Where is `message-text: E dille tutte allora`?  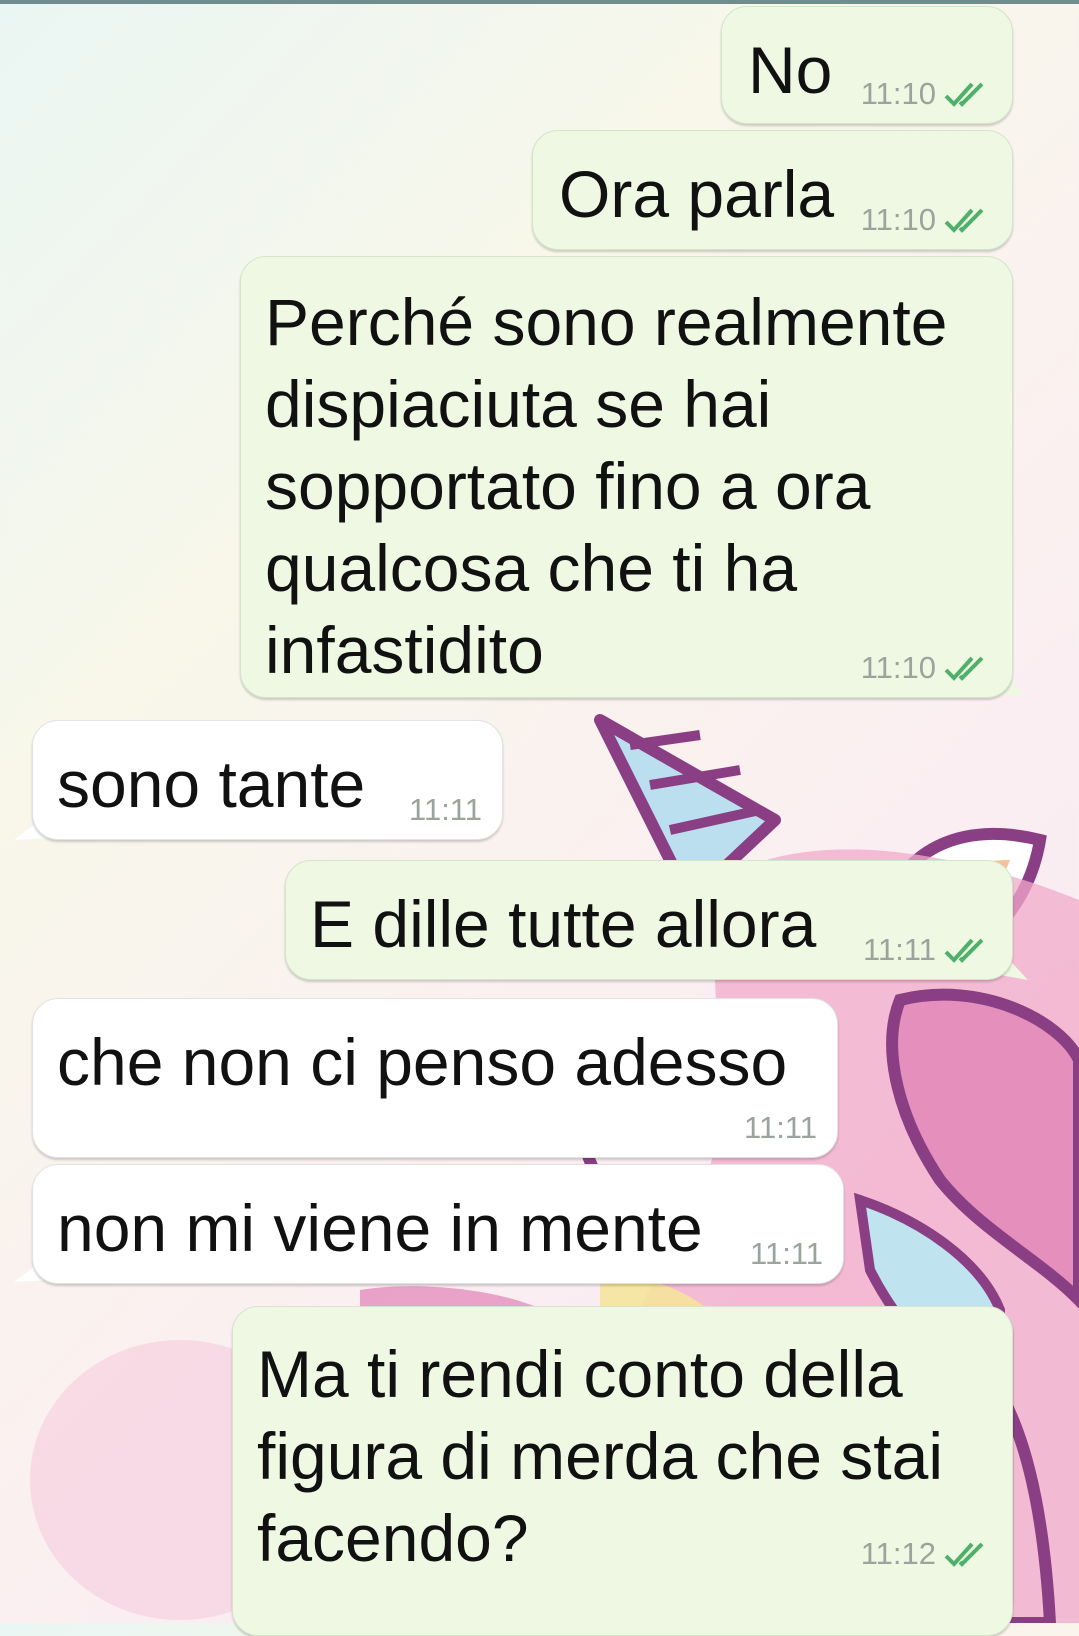 message-text: E dille tutte allora is located at coordinates (563, 924).